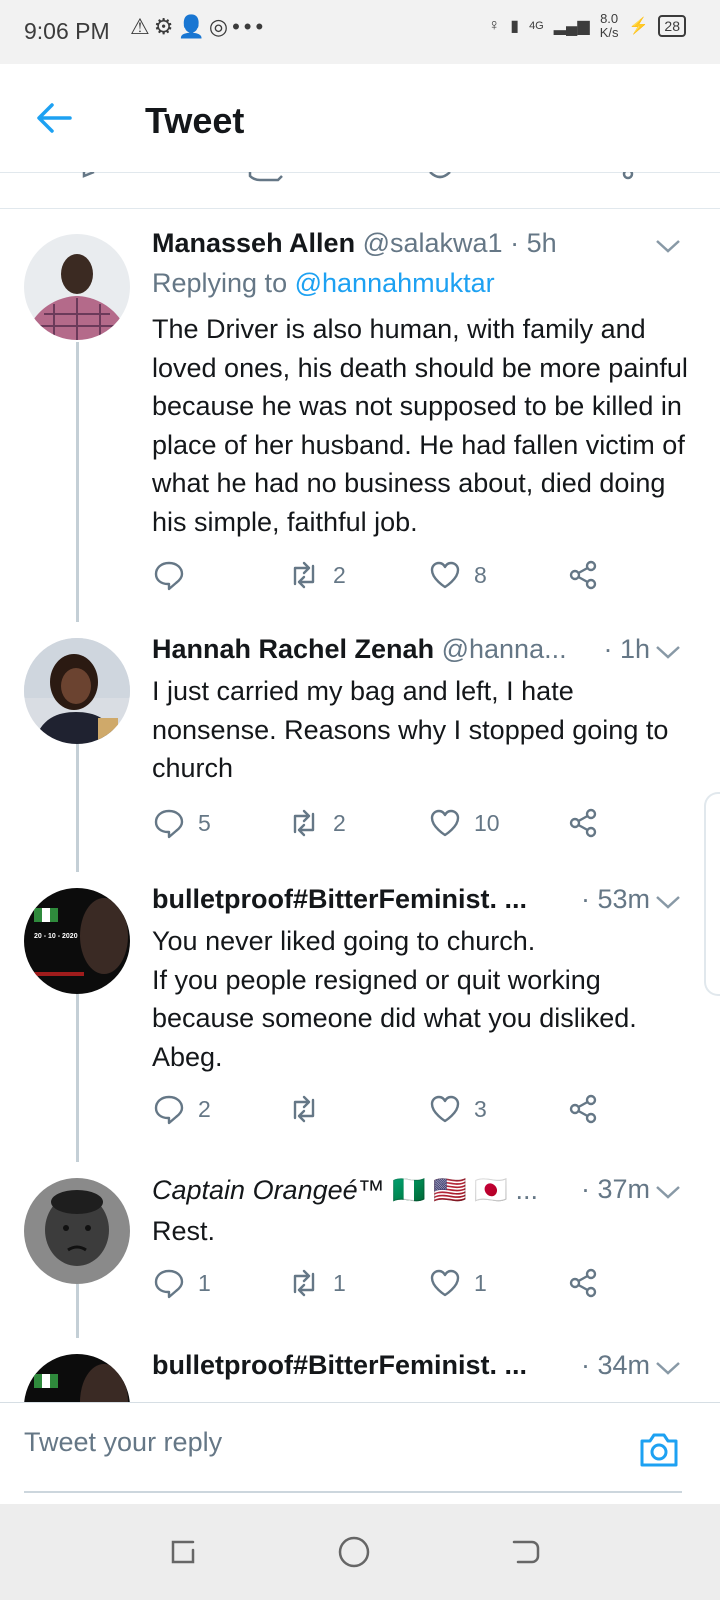  What do you see at coordinates (387, 576) in the screenshot?
I see `tweet-actions: 2 8` at bounding box center [387, 576].